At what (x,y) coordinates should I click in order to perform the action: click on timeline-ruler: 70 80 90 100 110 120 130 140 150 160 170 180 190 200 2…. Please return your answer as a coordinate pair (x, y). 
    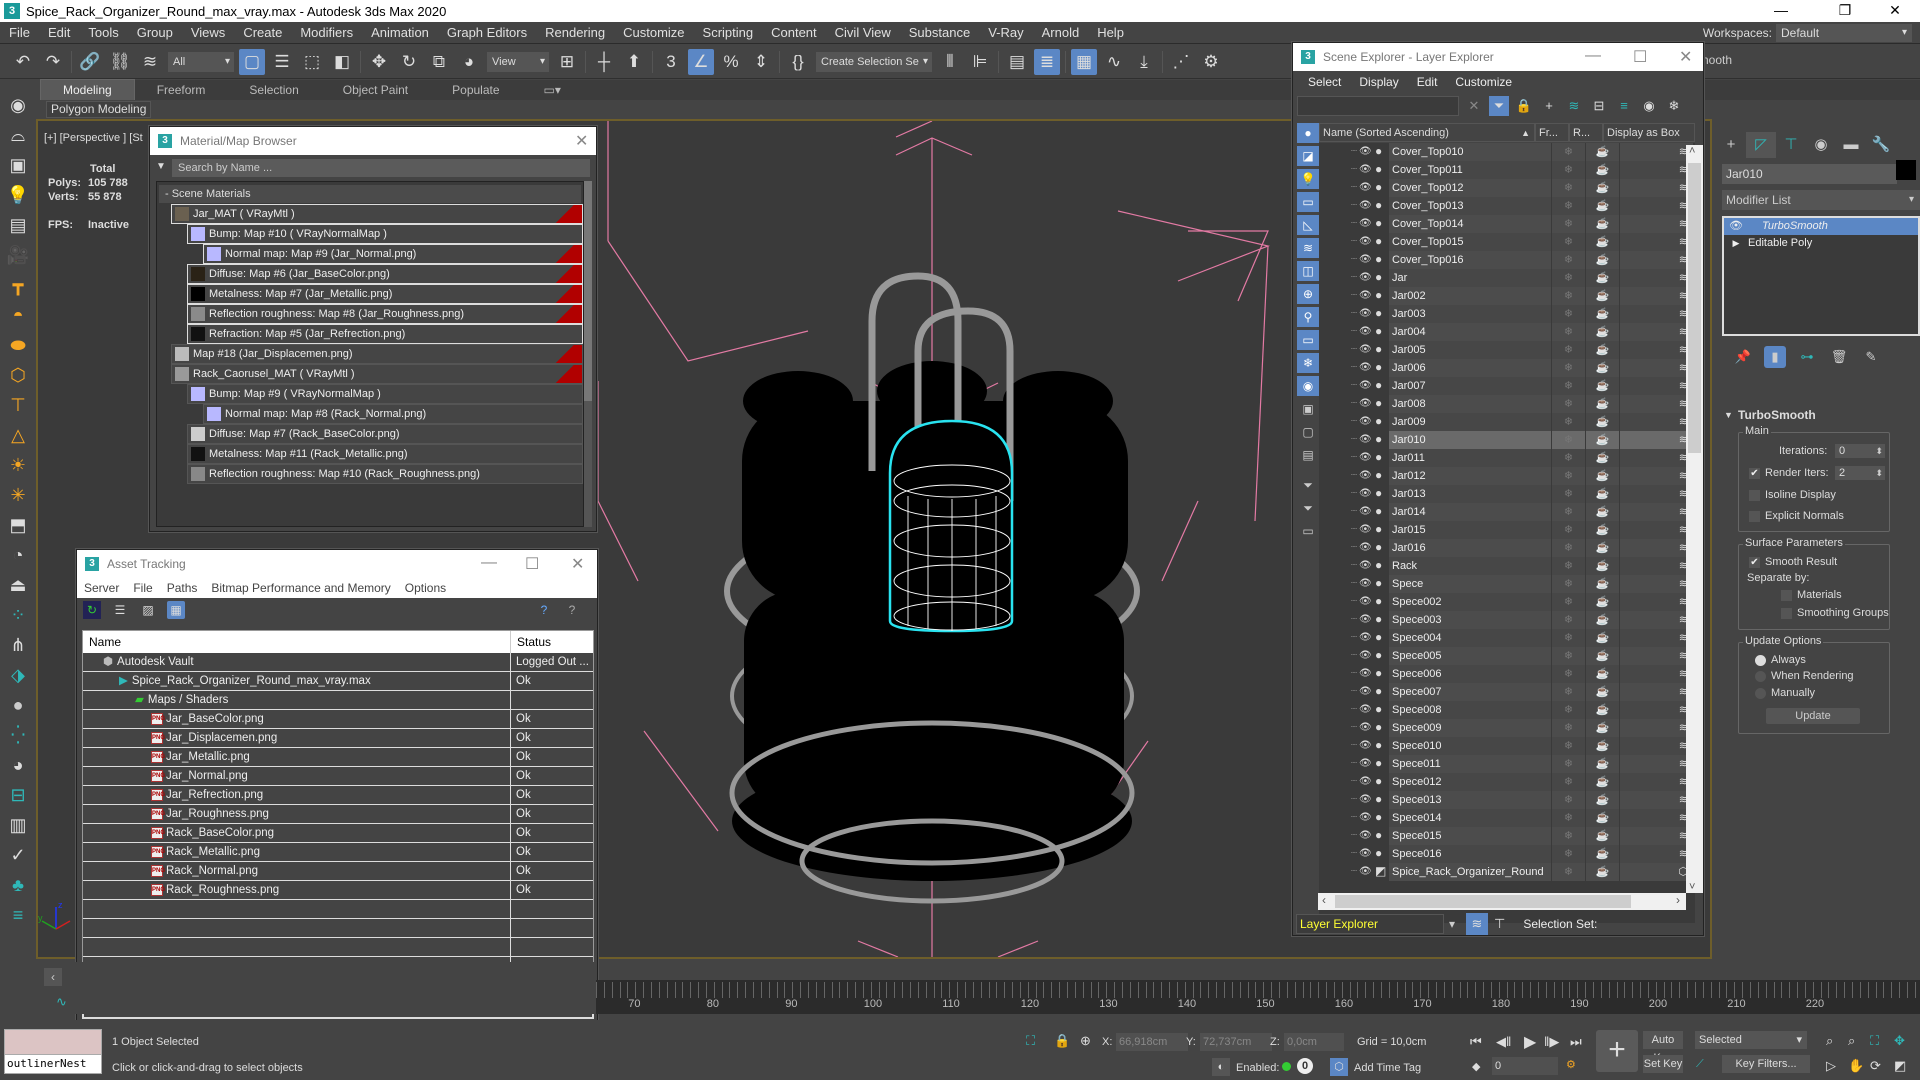
    Looking at the image, I should click on (1258, 997).